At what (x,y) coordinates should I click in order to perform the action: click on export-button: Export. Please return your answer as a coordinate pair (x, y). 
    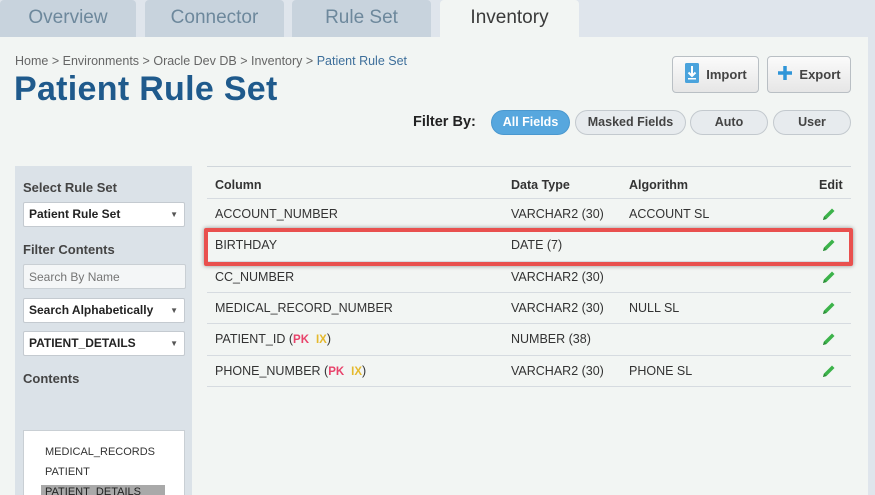
    Looking at the image, I should click on (809, 74).